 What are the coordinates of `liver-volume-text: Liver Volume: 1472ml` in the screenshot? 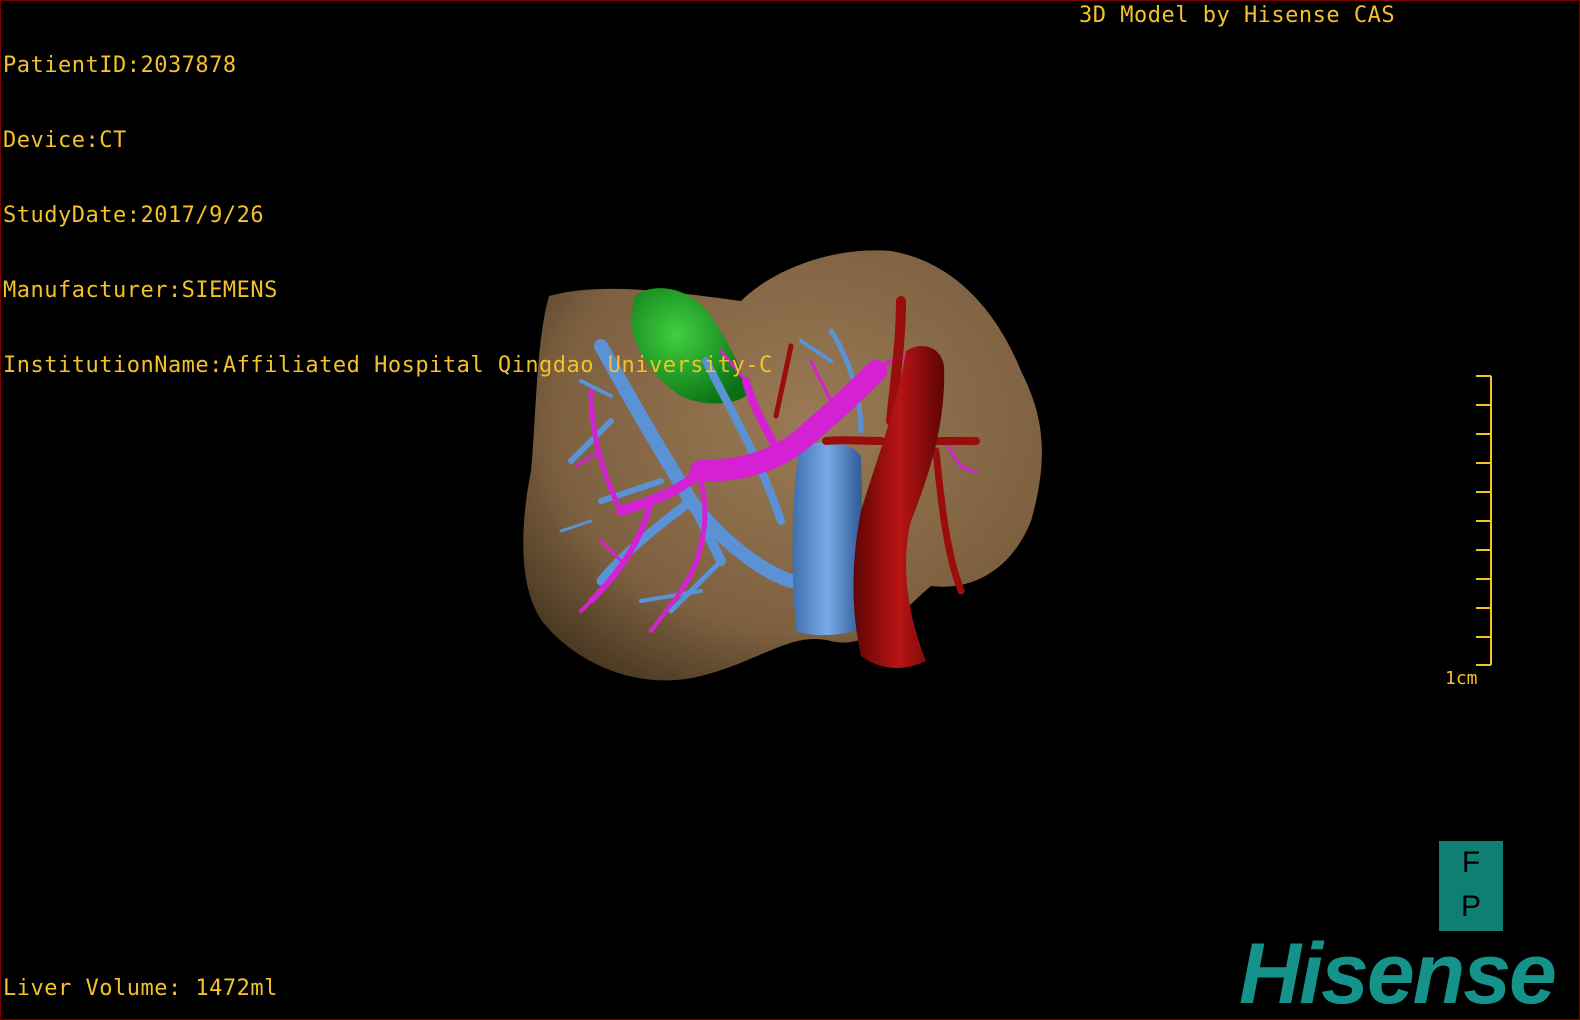 It's located at (140, 988).